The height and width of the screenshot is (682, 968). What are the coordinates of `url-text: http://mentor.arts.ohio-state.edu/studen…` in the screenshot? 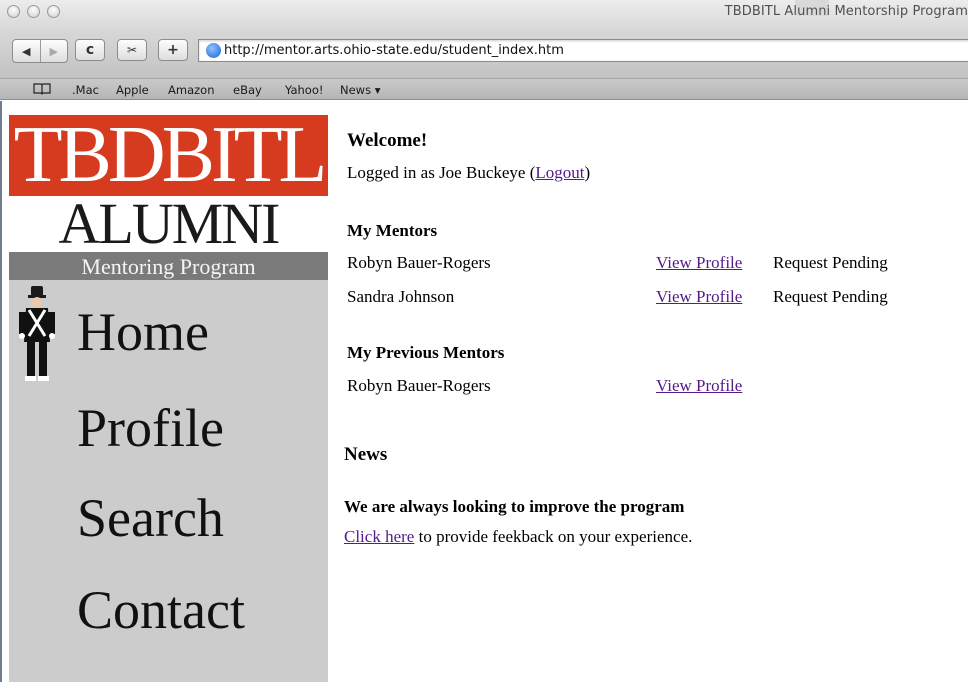 It's located at (394, 50).